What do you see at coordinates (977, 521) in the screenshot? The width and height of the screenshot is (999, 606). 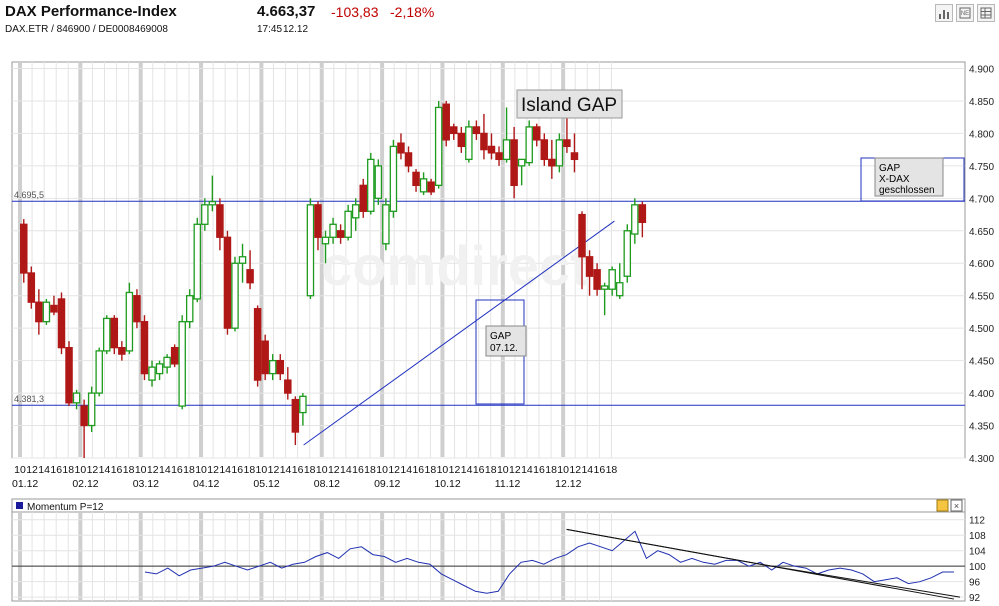 I see `momentum-y-tick-label: 112` at bounding box center [977, 521].